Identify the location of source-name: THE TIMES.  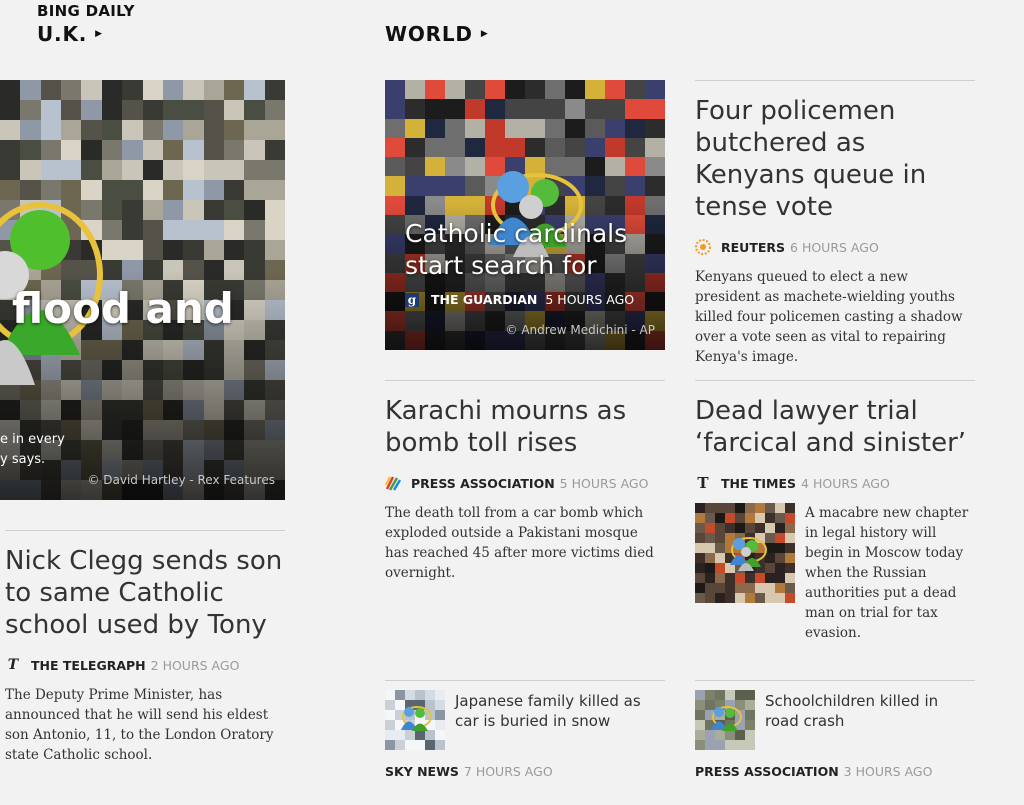
(759, 483).